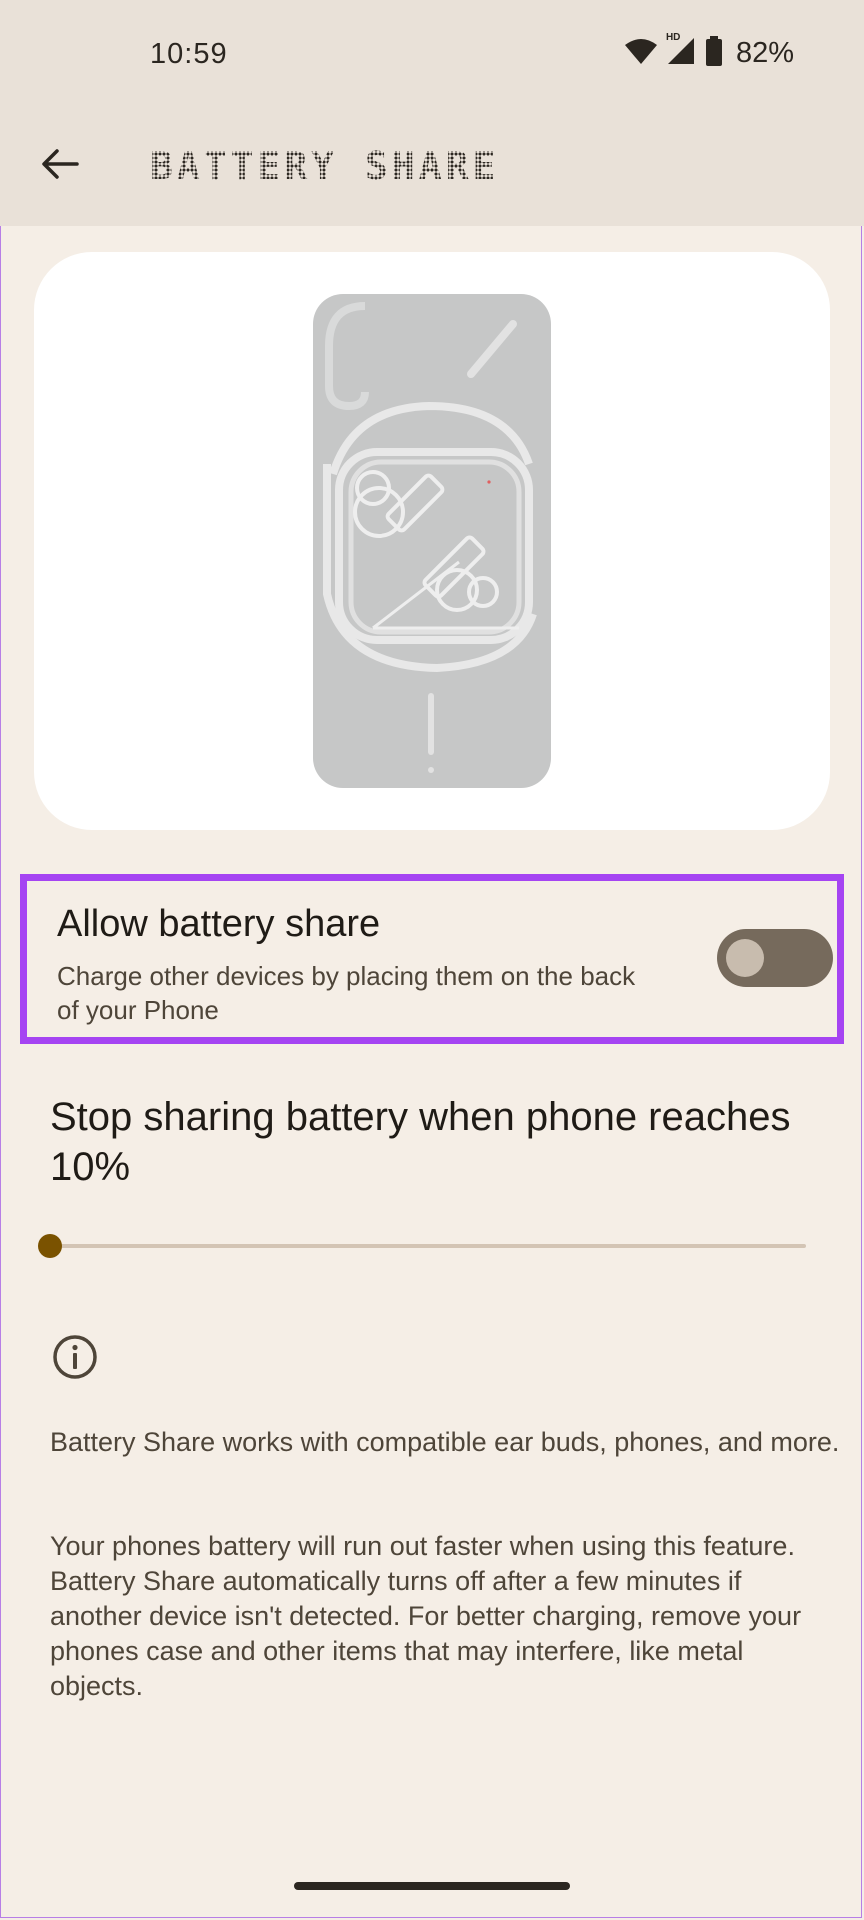  I want to click on page-title: BATTERY SHARE, so click(325, 166).